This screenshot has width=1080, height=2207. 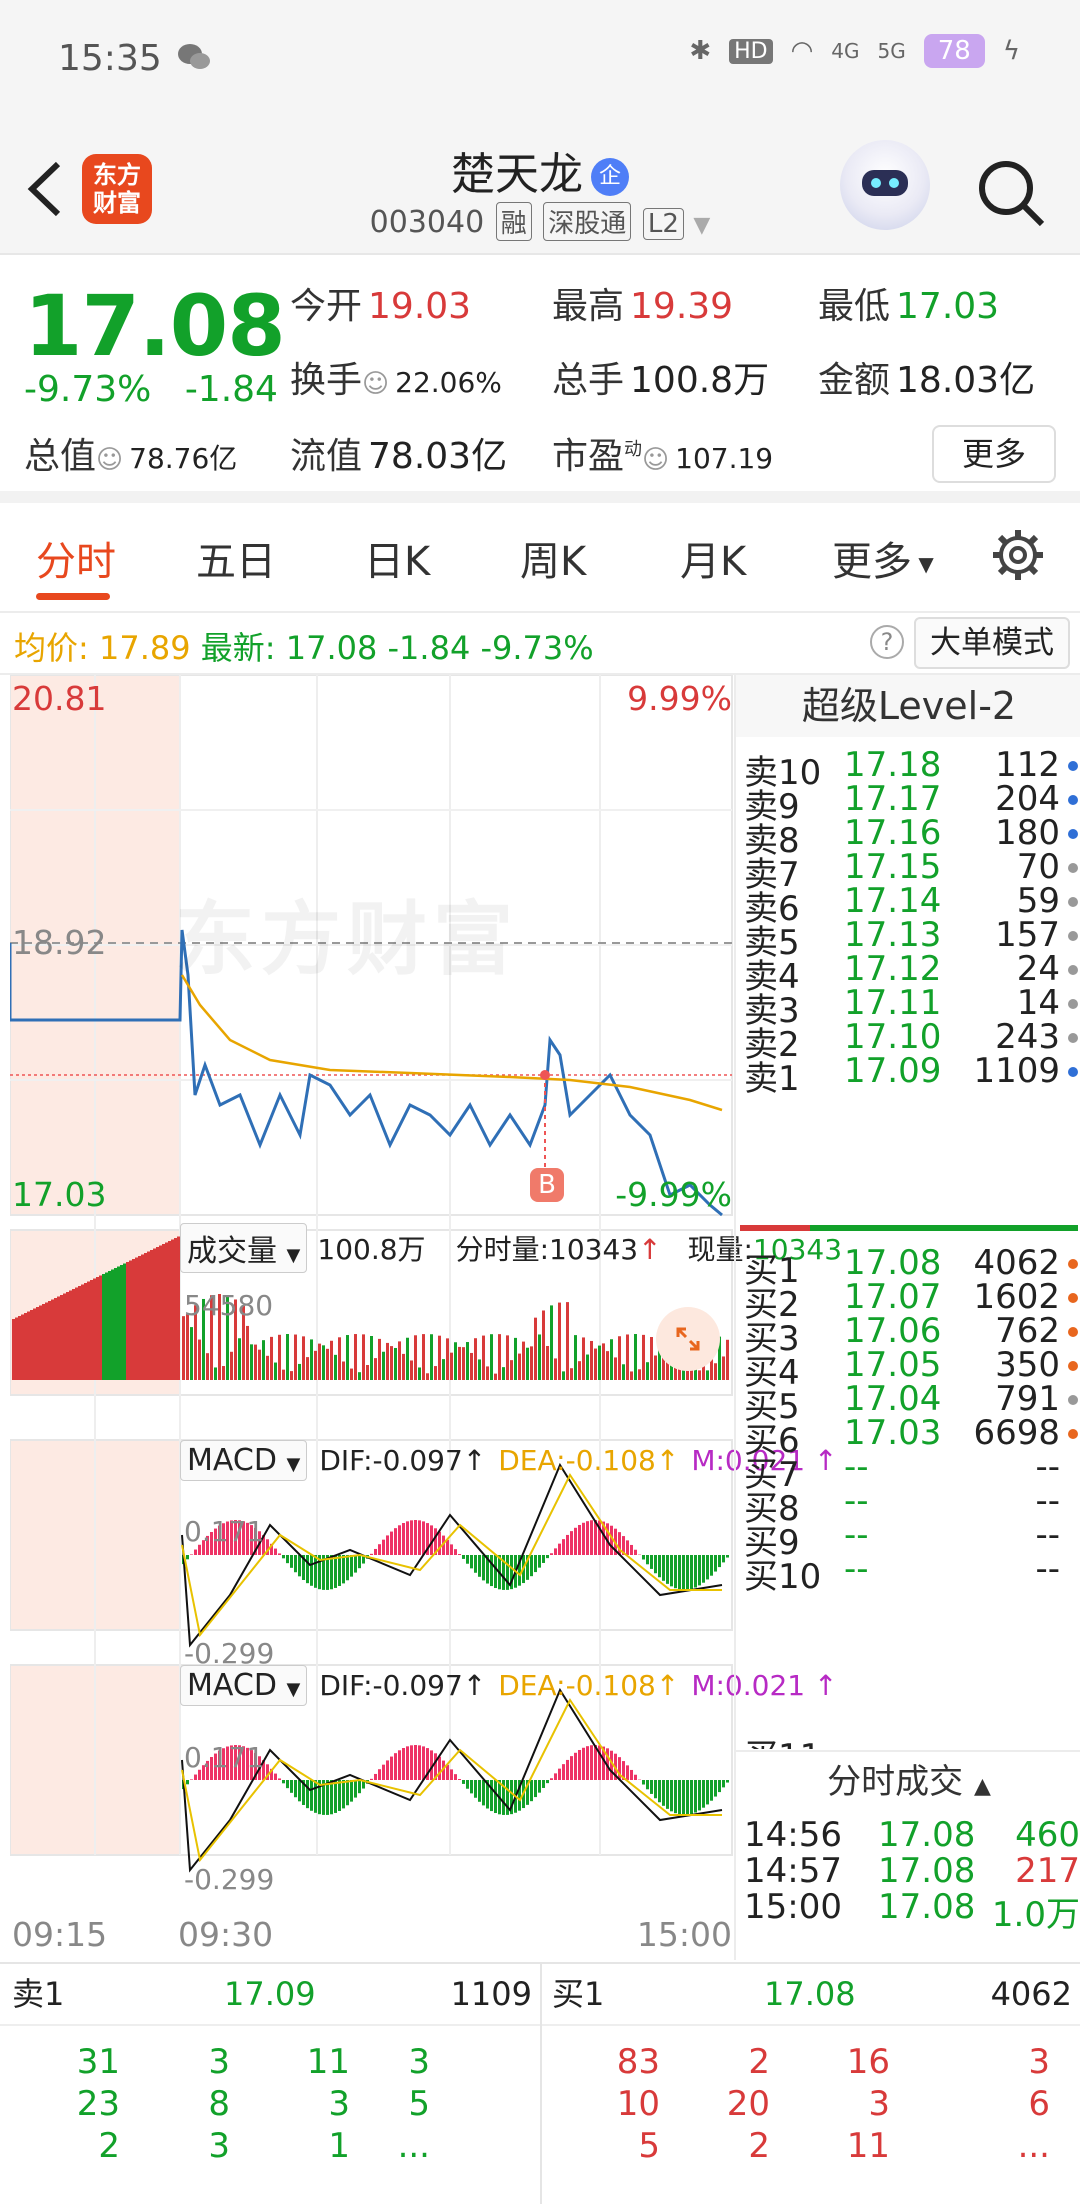 I want to click on expand-icon, so click(x=688, y=1339).